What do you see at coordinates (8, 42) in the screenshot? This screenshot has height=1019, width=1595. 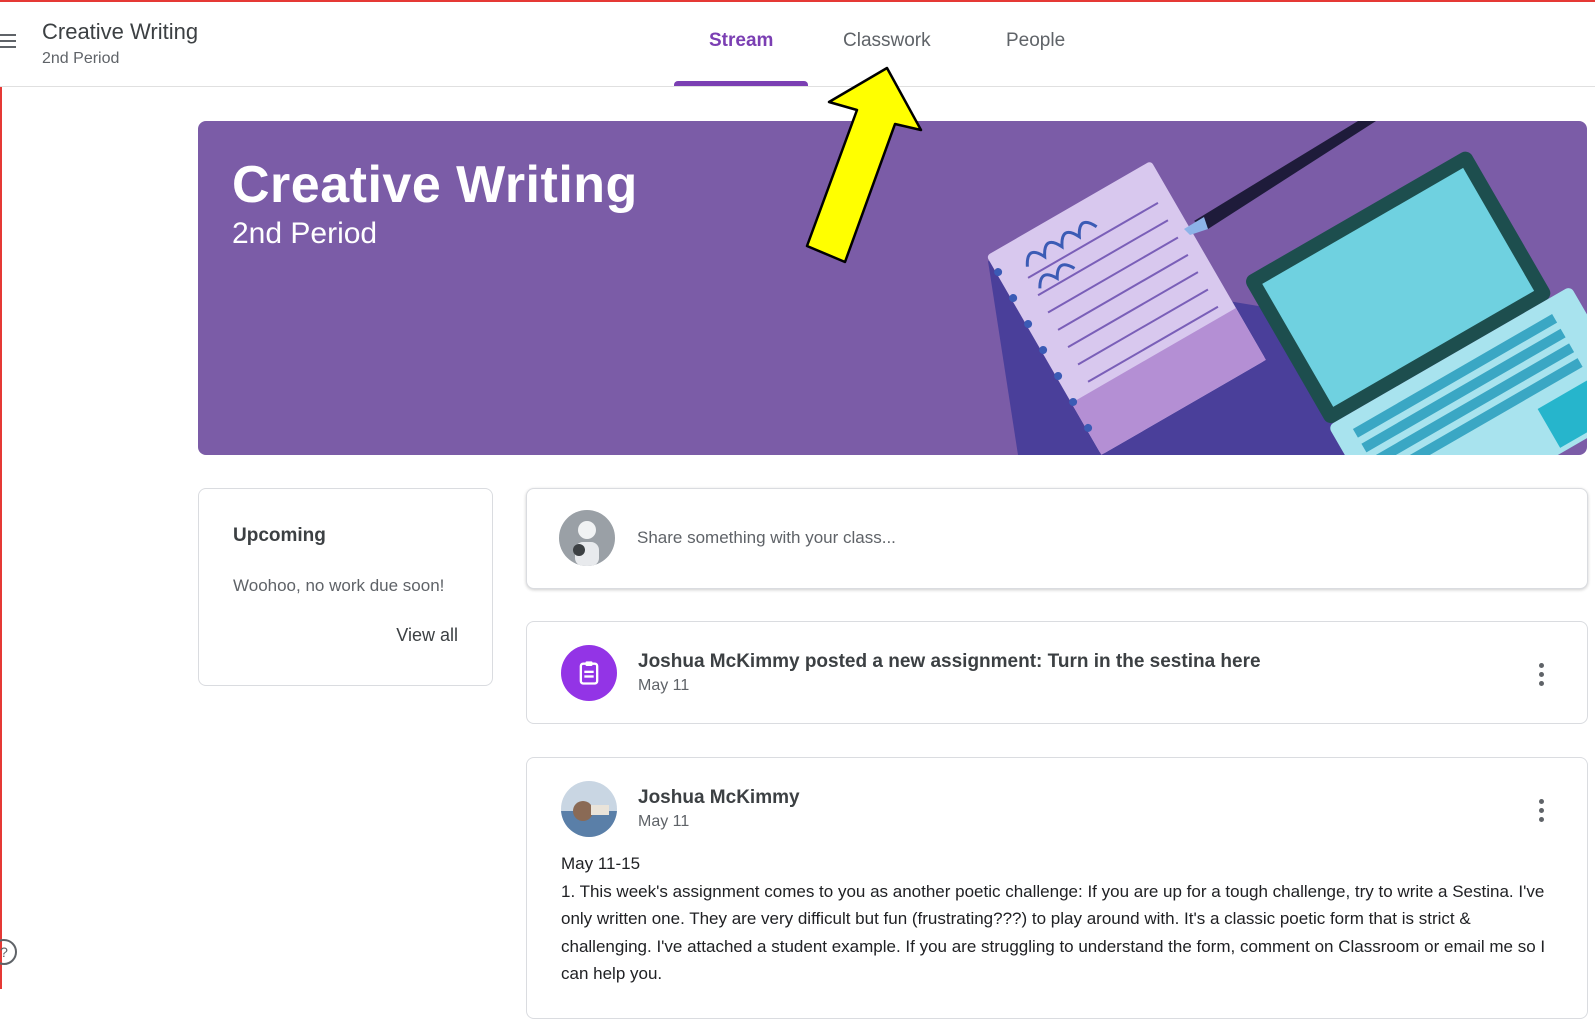 I see `hamburger-menu-icon` at bounding box center [8, 42].